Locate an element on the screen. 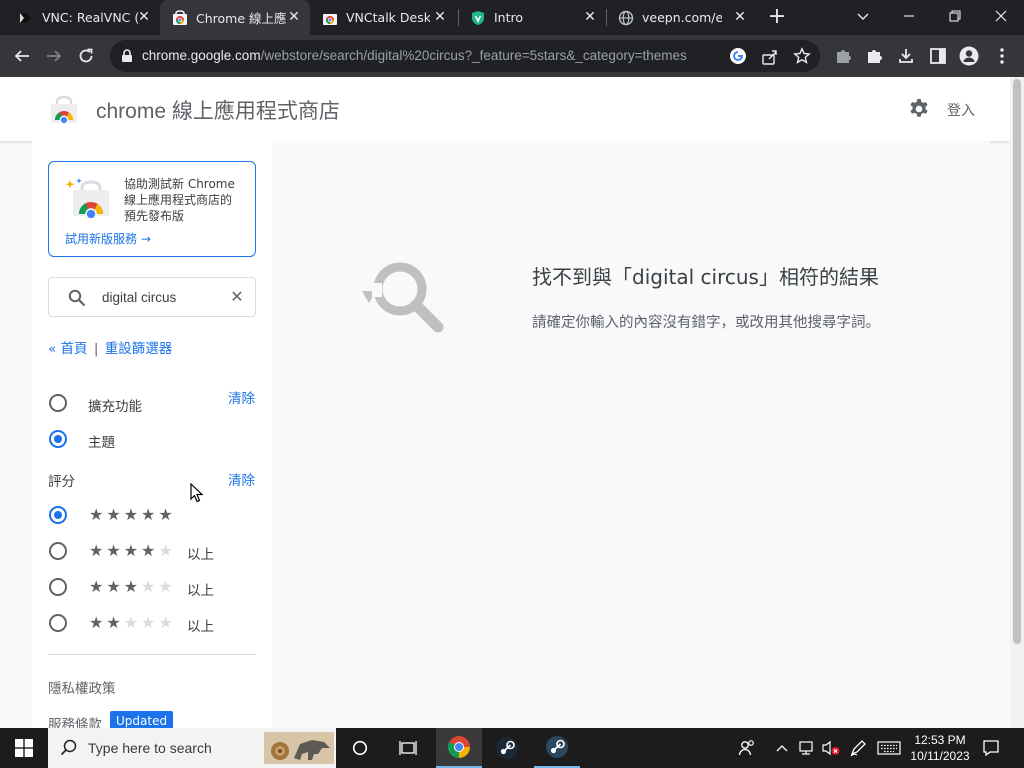 This screenshot has width=1024, height=768. share-icon is located at coordinates (770, 57).